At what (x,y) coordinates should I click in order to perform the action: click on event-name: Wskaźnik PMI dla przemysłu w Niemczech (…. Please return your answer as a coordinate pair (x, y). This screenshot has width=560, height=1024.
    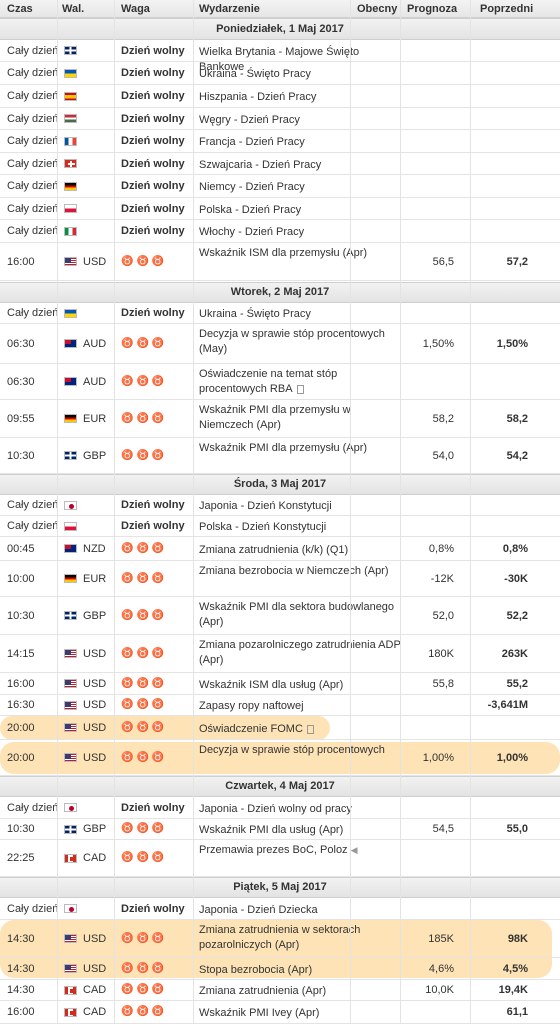
    Looking at the image, I should click on (301, 418).